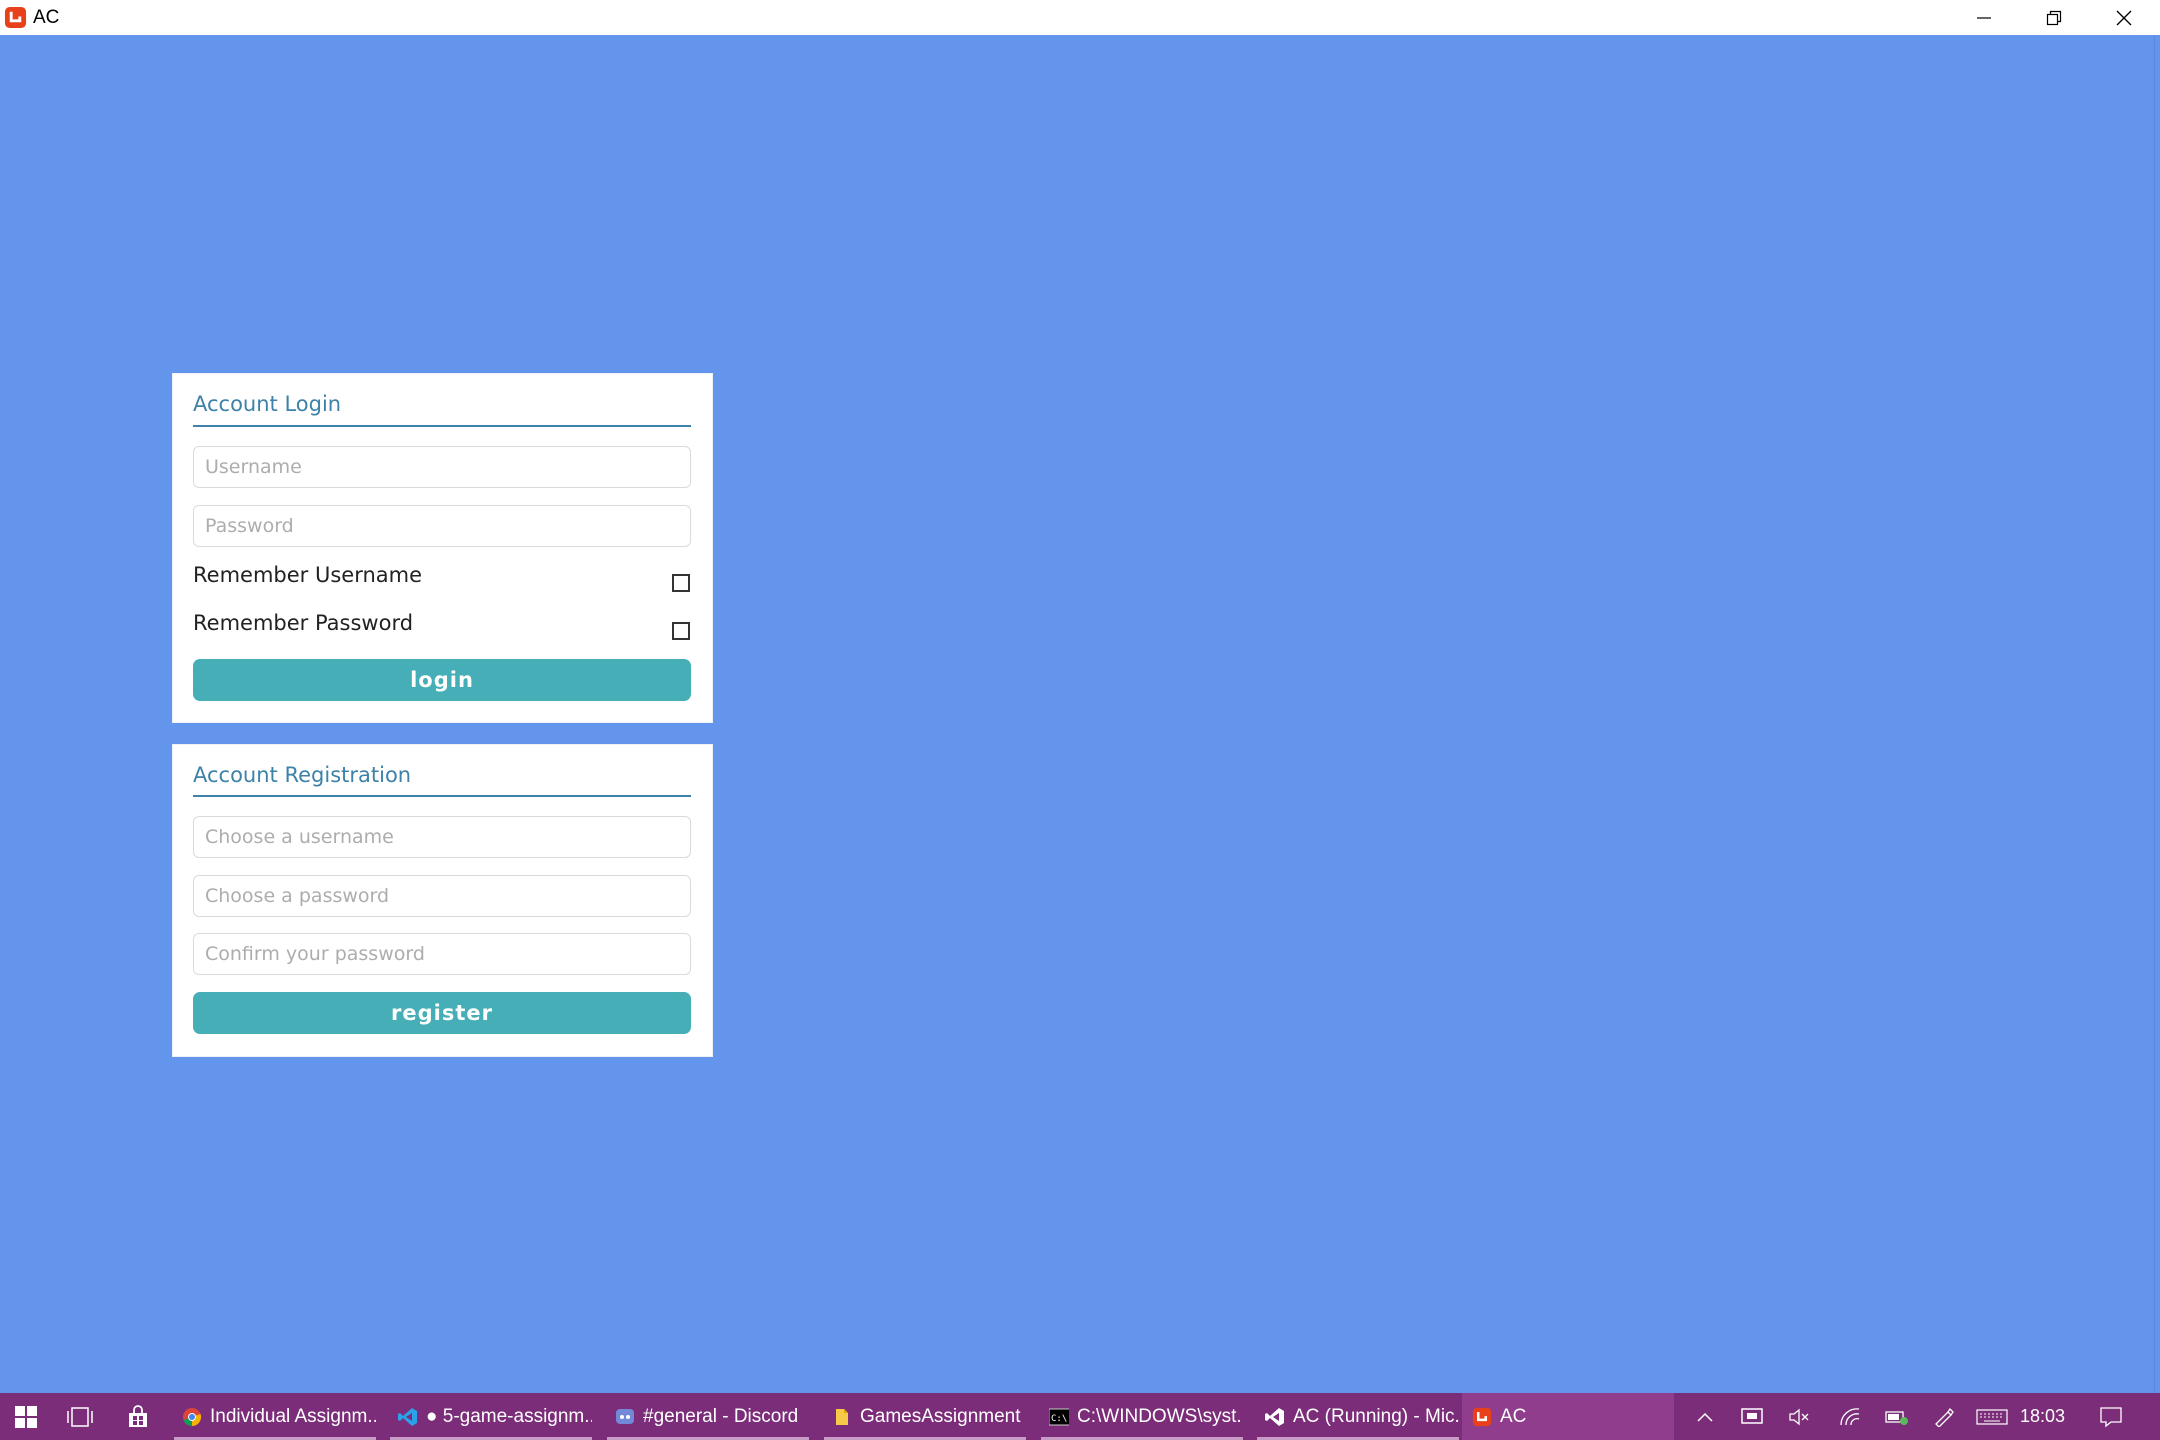  Describe the element at coordinates (1080, 18) in the screenshot. I see `window-title-bar: AC` at that location.